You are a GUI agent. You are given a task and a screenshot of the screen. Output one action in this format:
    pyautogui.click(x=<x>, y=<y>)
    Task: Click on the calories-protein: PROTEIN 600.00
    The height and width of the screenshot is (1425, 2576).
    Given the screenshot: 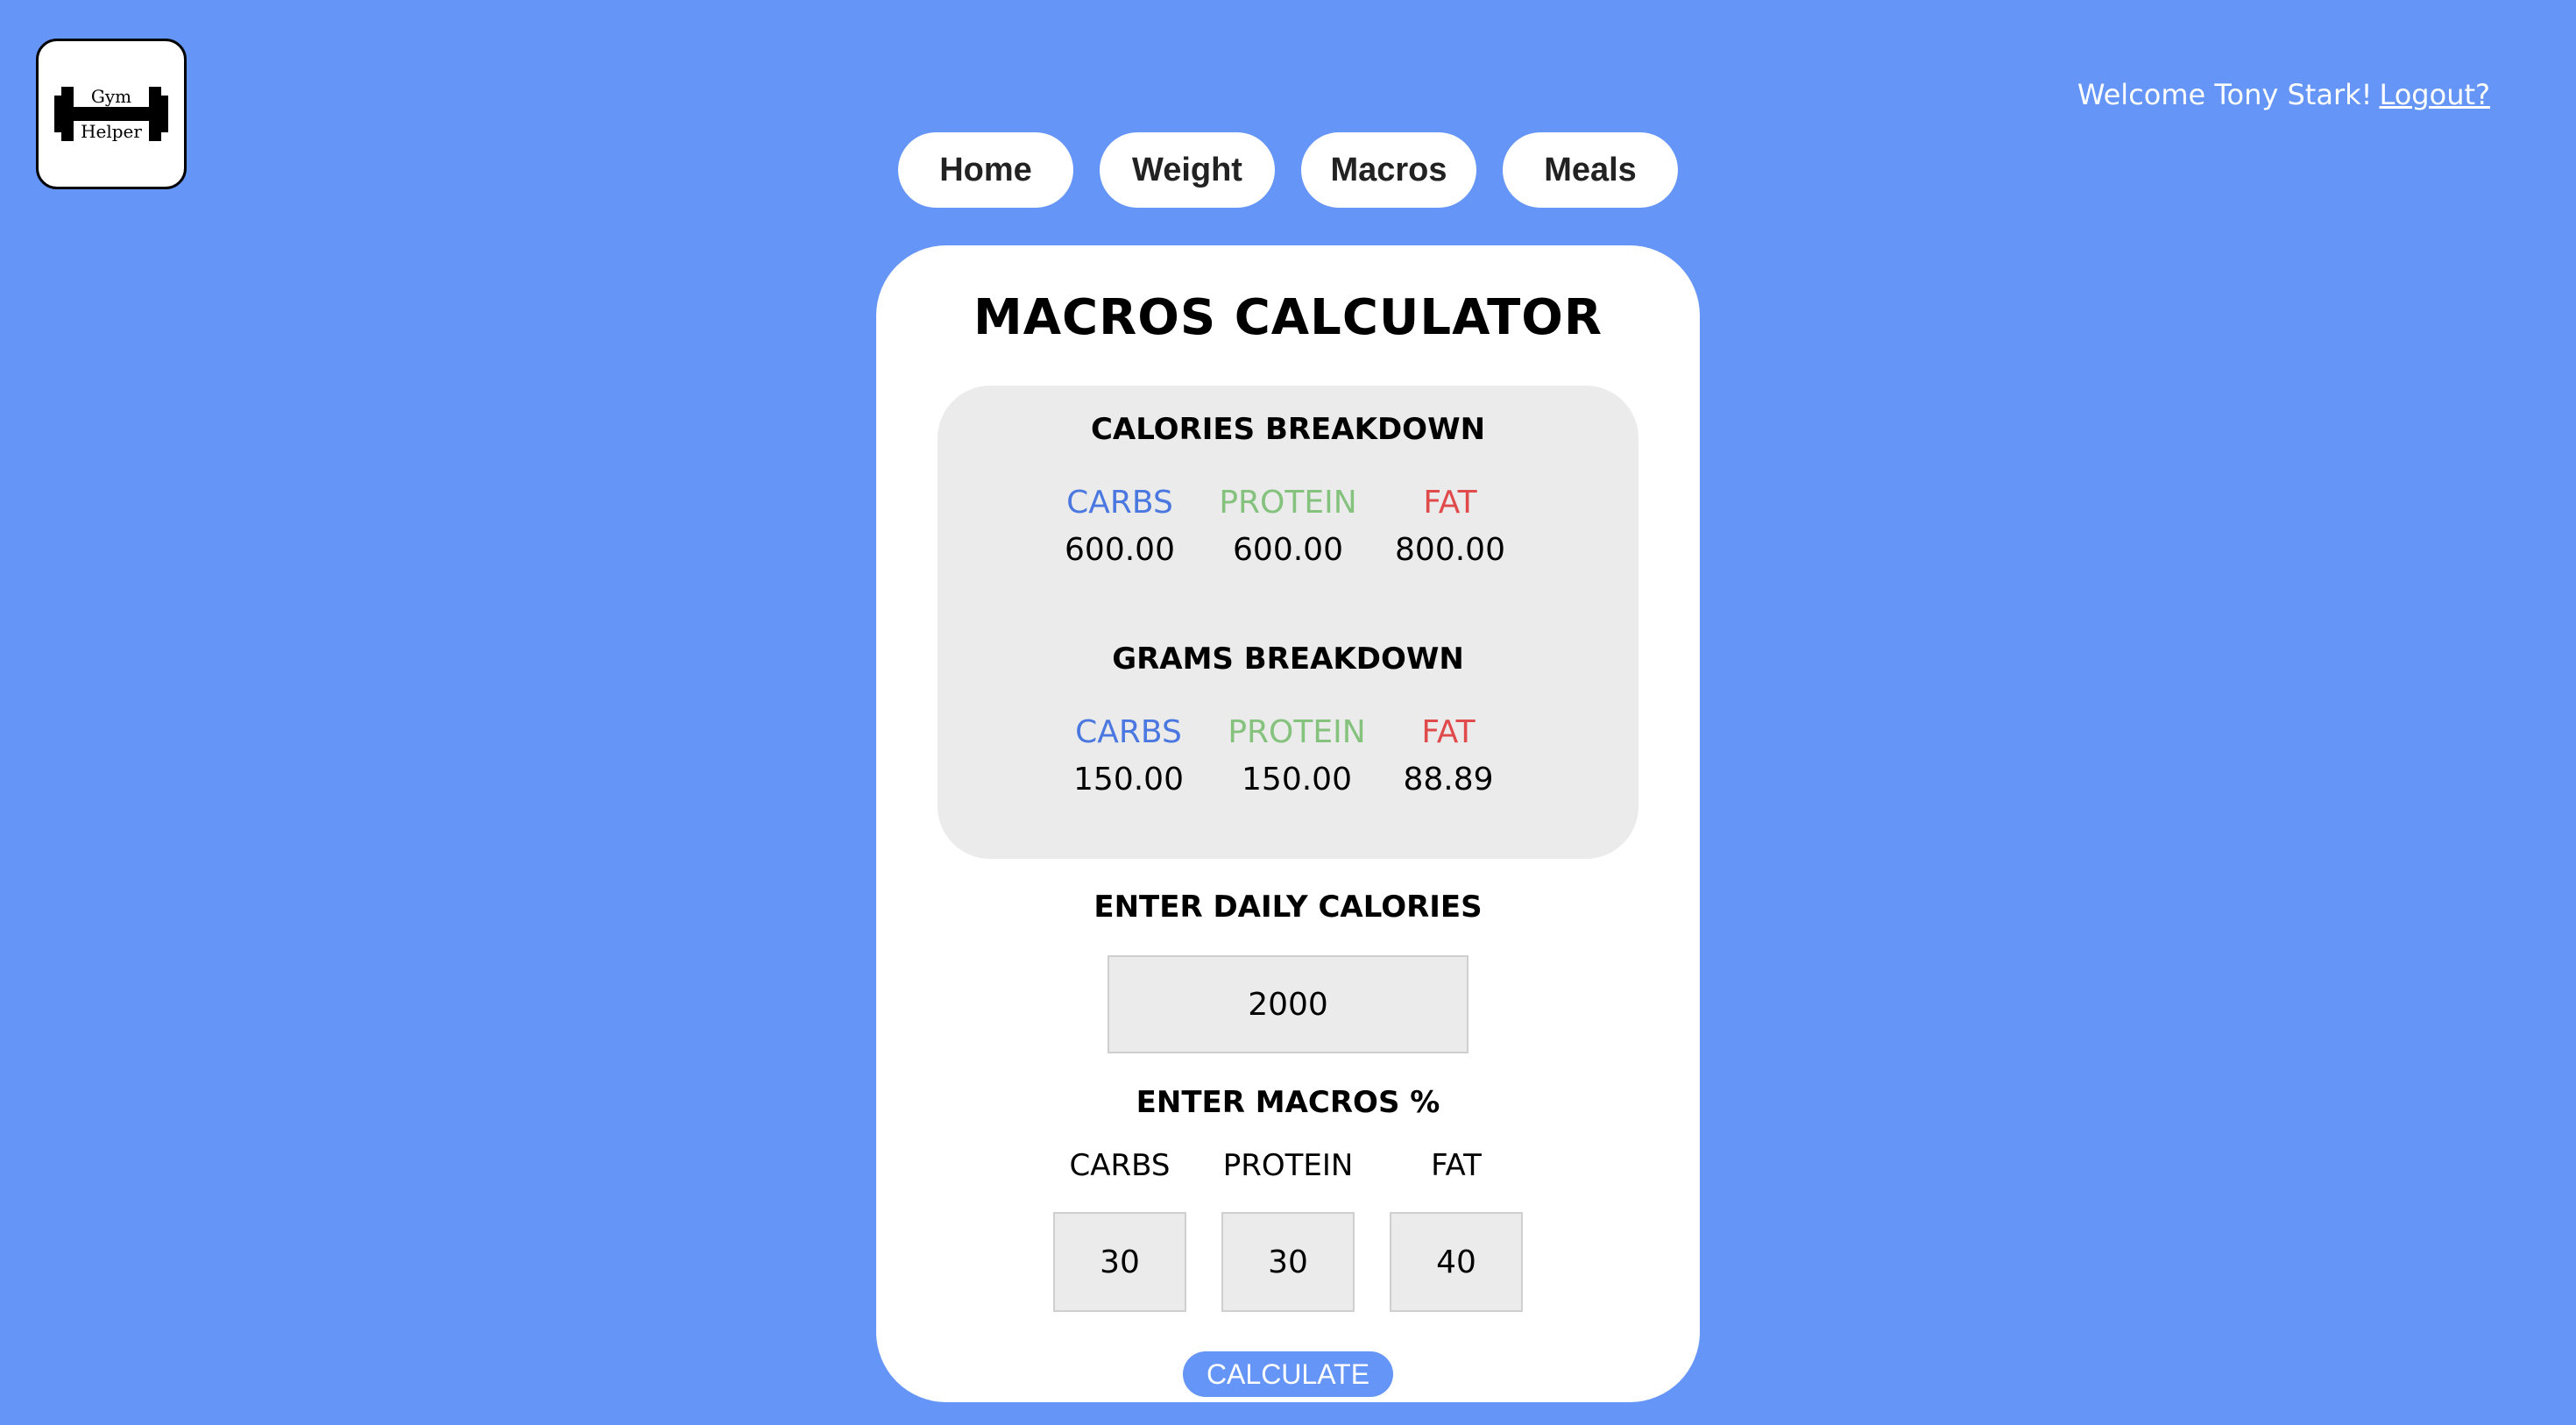 What is the action you would take?
    pyautogui.click(x=1288, y=527)
    